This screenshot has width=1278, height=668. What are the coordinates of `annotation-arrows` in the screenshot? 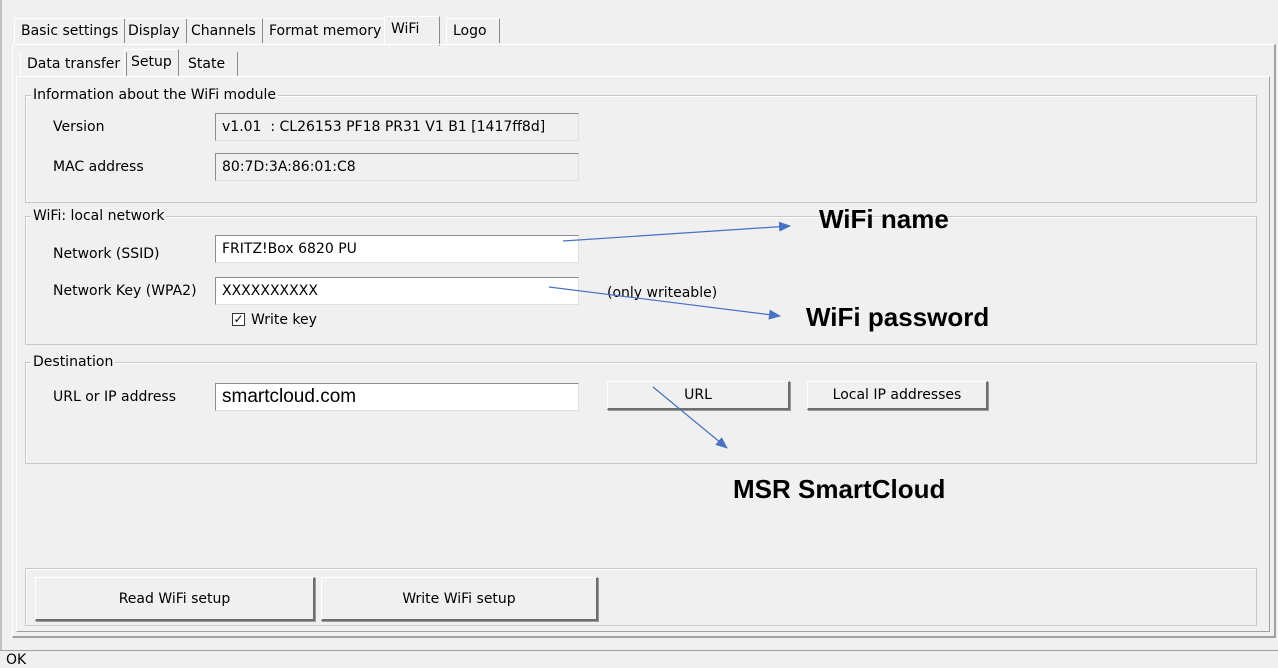 It's located at (669, 335).